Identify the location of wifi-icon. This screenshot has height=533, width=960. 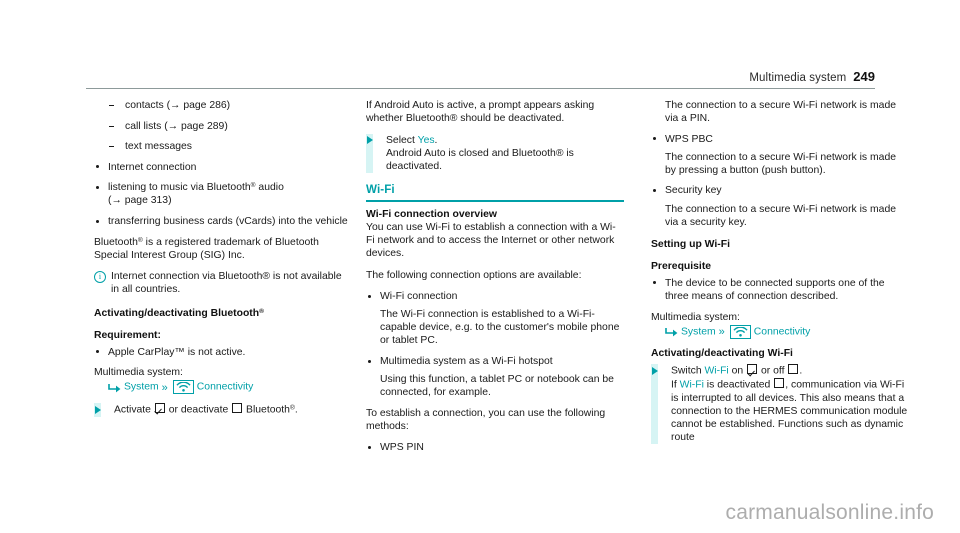
(740, 331).